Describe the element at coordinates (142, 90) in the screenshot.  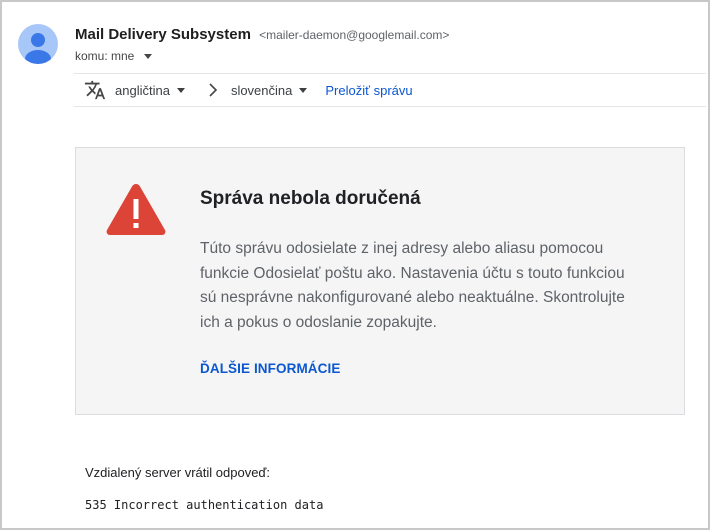
I see `source-language-label: angličtina` at that location.